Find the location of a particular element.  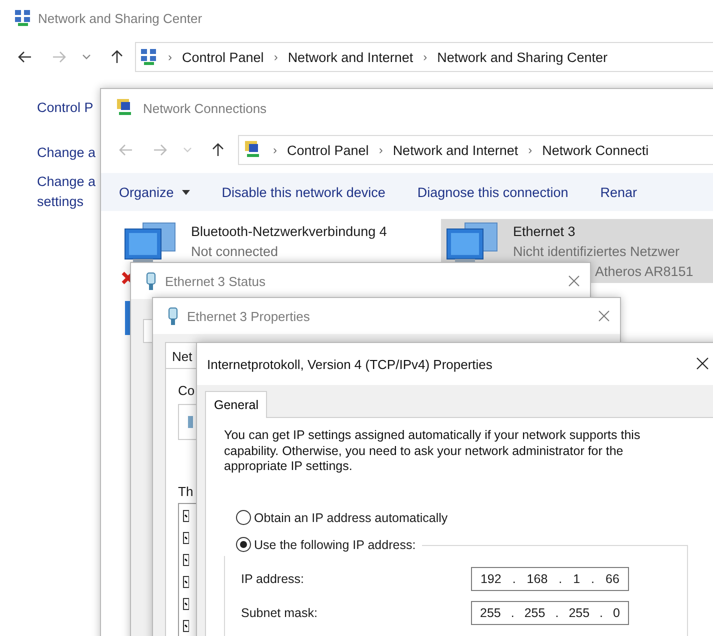

window-title: Network and Sharing Center is located at coordinates (120, 18).